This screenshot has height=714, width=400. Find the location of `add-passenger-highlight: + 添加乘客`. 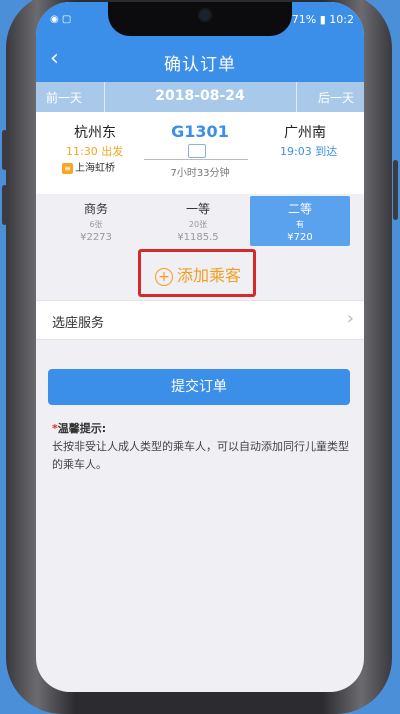

add-passenger-highlight: + 添加乘客 is located at coordinates (197, 273).